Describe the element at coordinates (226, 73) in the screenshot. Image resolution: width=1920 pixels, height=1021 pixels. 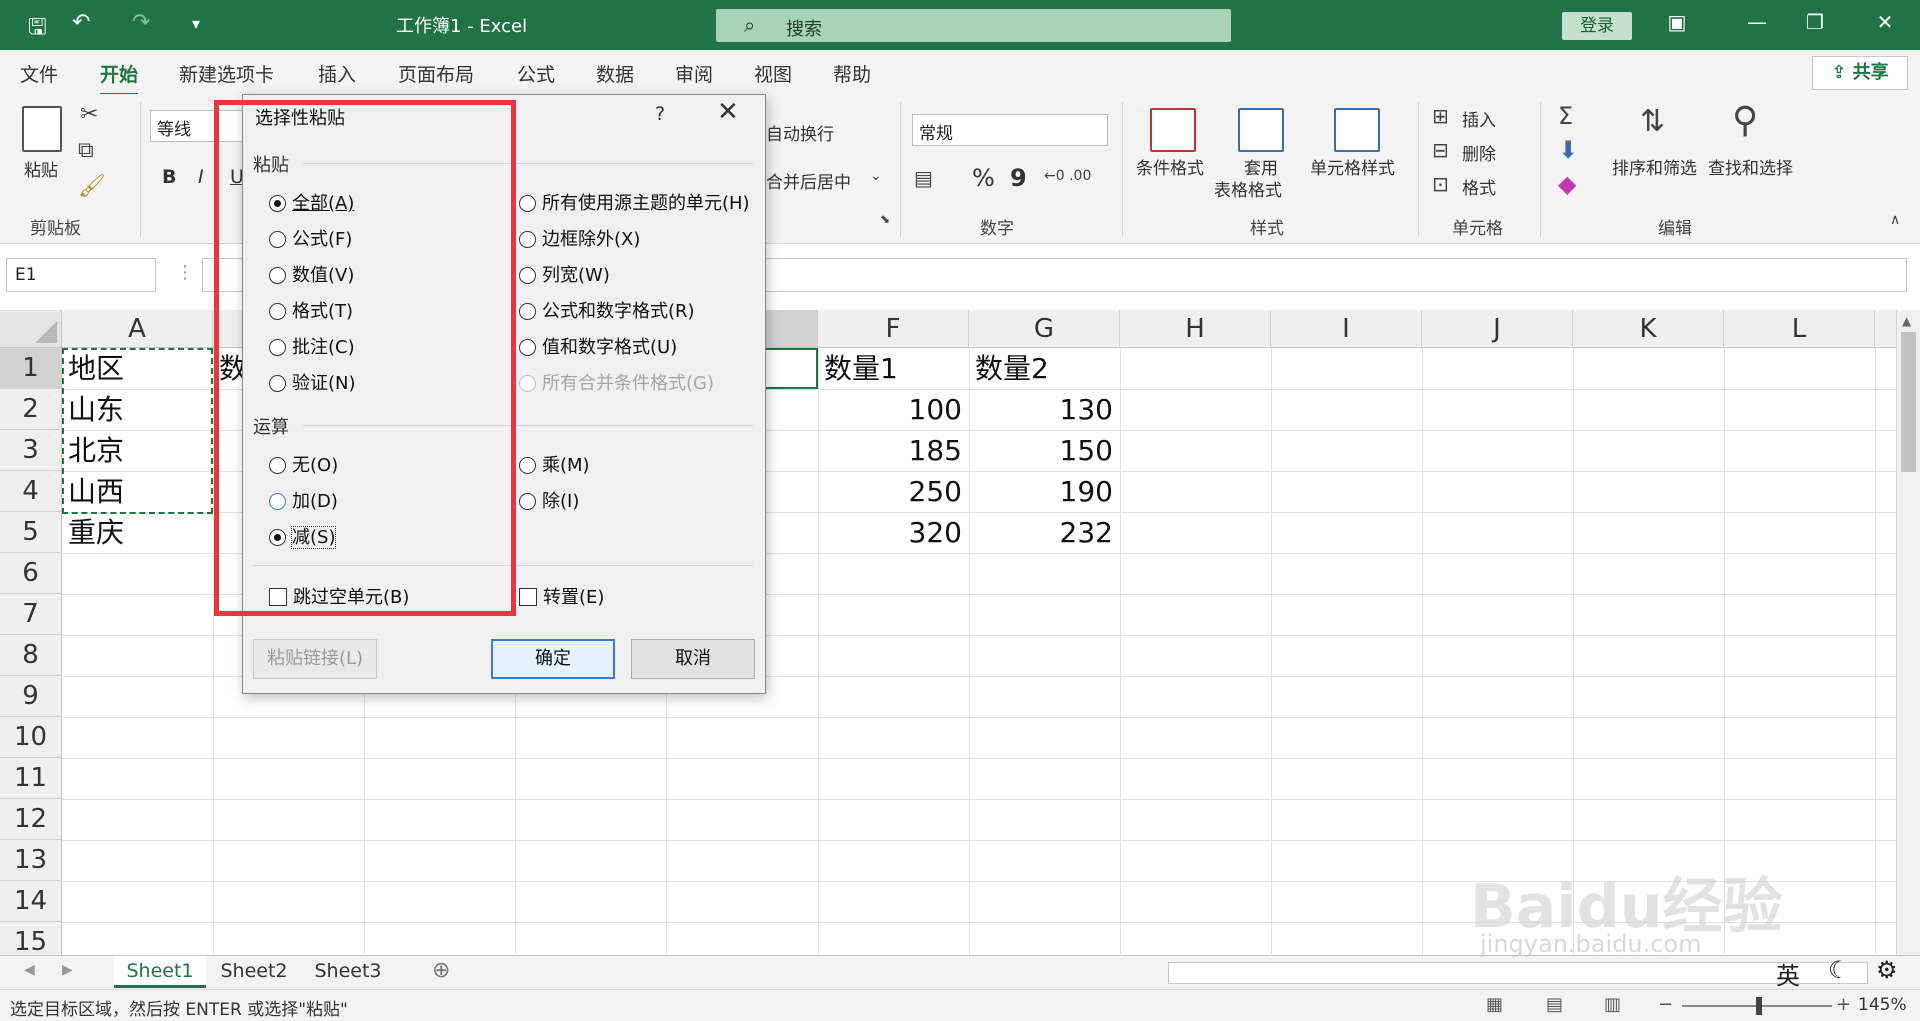
I see `tab-new: 新建选项卡` at that location.